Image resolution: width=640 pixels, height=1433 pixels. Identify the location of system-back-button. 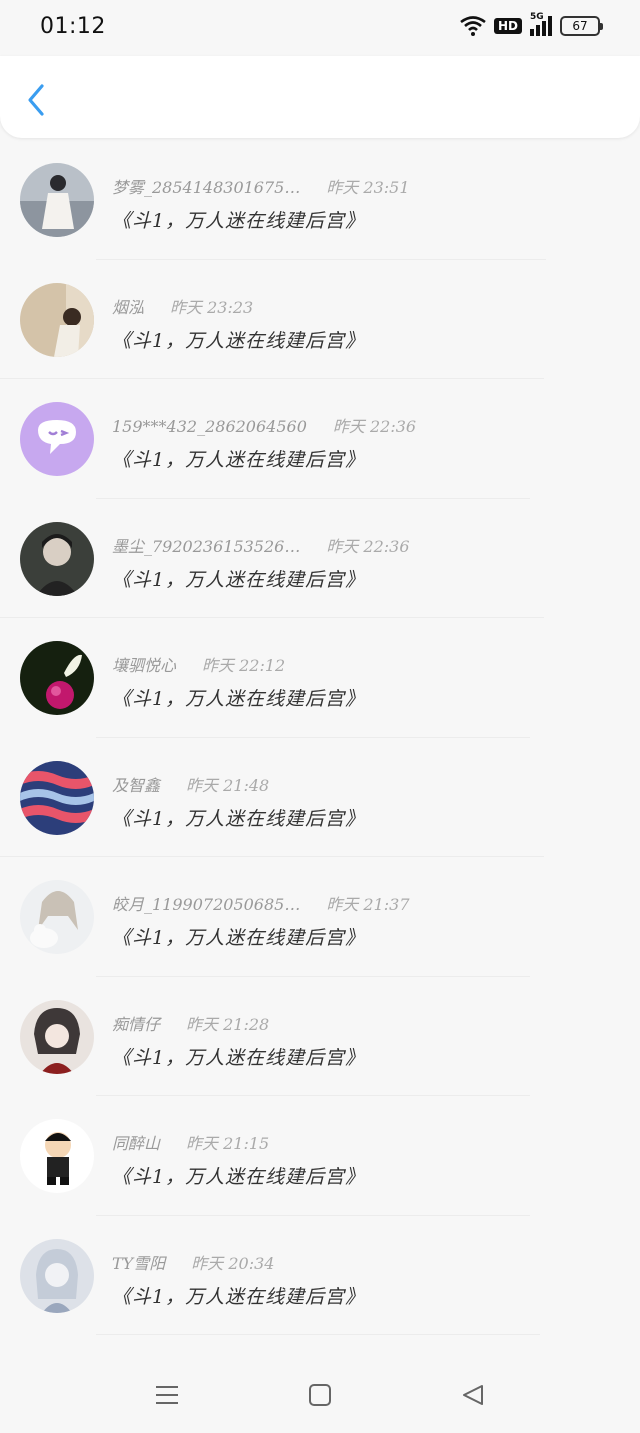
(473, 1395).